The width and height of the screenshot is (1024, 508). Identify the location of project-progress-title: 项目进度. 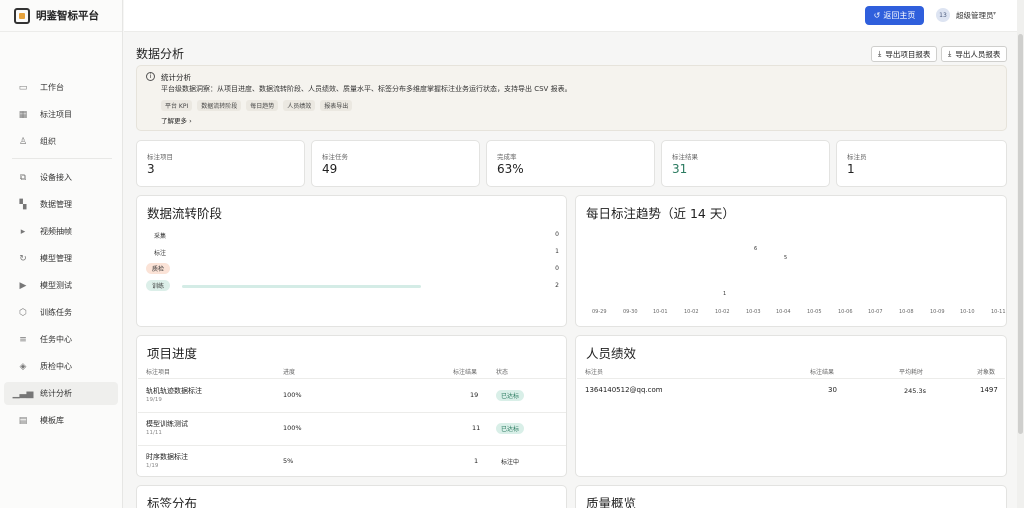
(172, 353).